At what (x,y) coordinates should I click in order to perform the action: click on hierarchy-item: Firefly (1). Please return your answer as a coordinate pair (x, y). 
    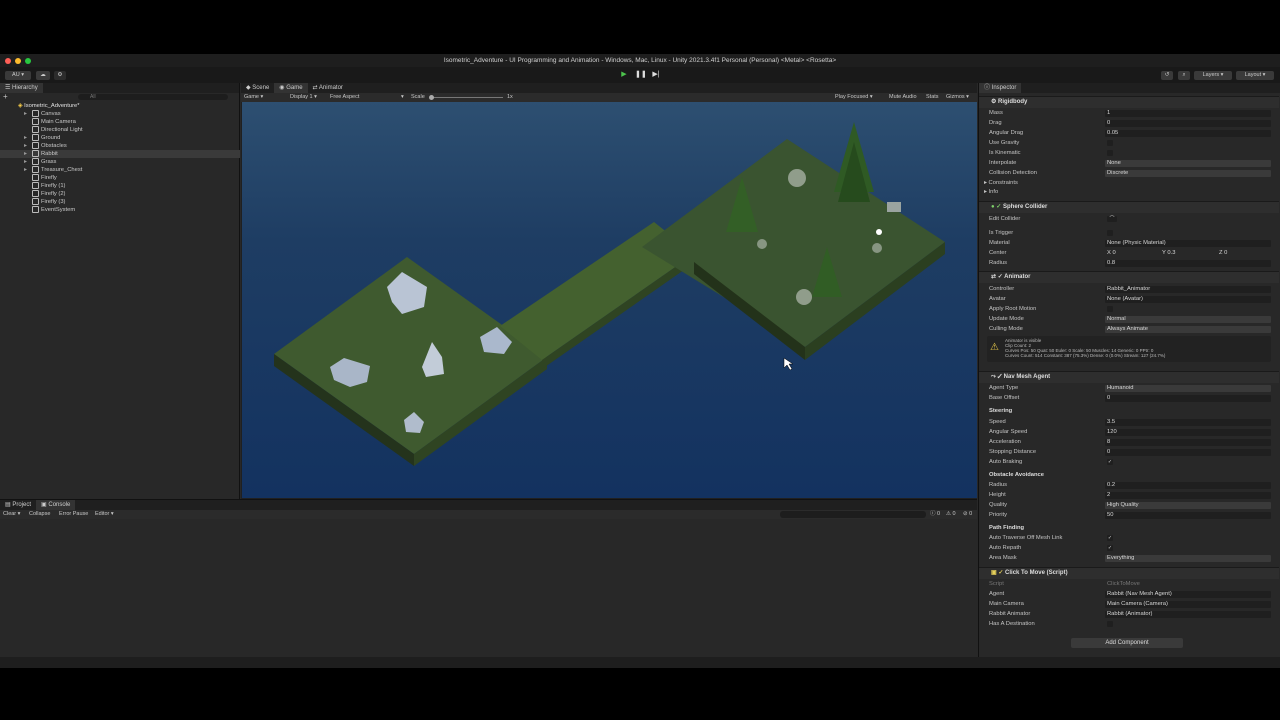
    Looking at the image, I should click on (120, 186).